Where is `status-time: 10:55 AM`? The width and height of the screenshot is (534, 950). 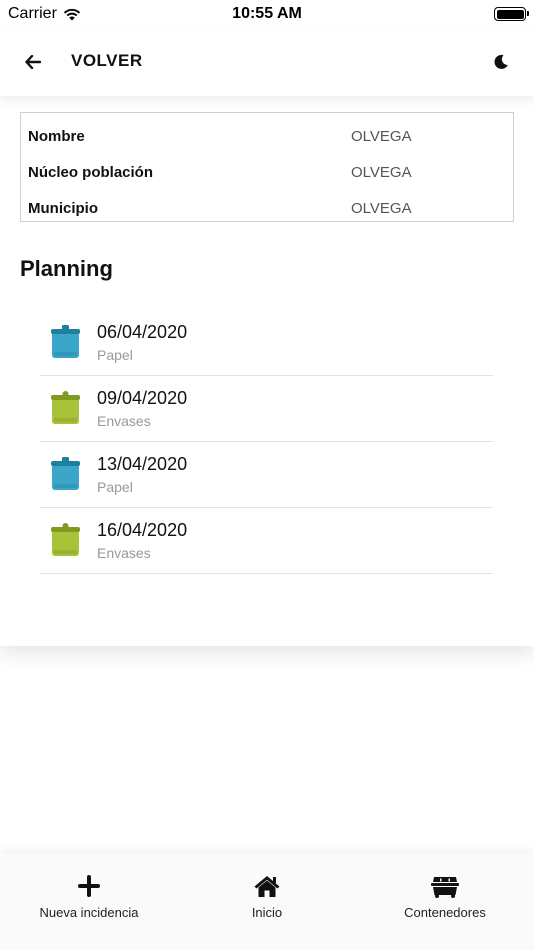
status-time: 10:55 AM is located at coordinates (267, 13).